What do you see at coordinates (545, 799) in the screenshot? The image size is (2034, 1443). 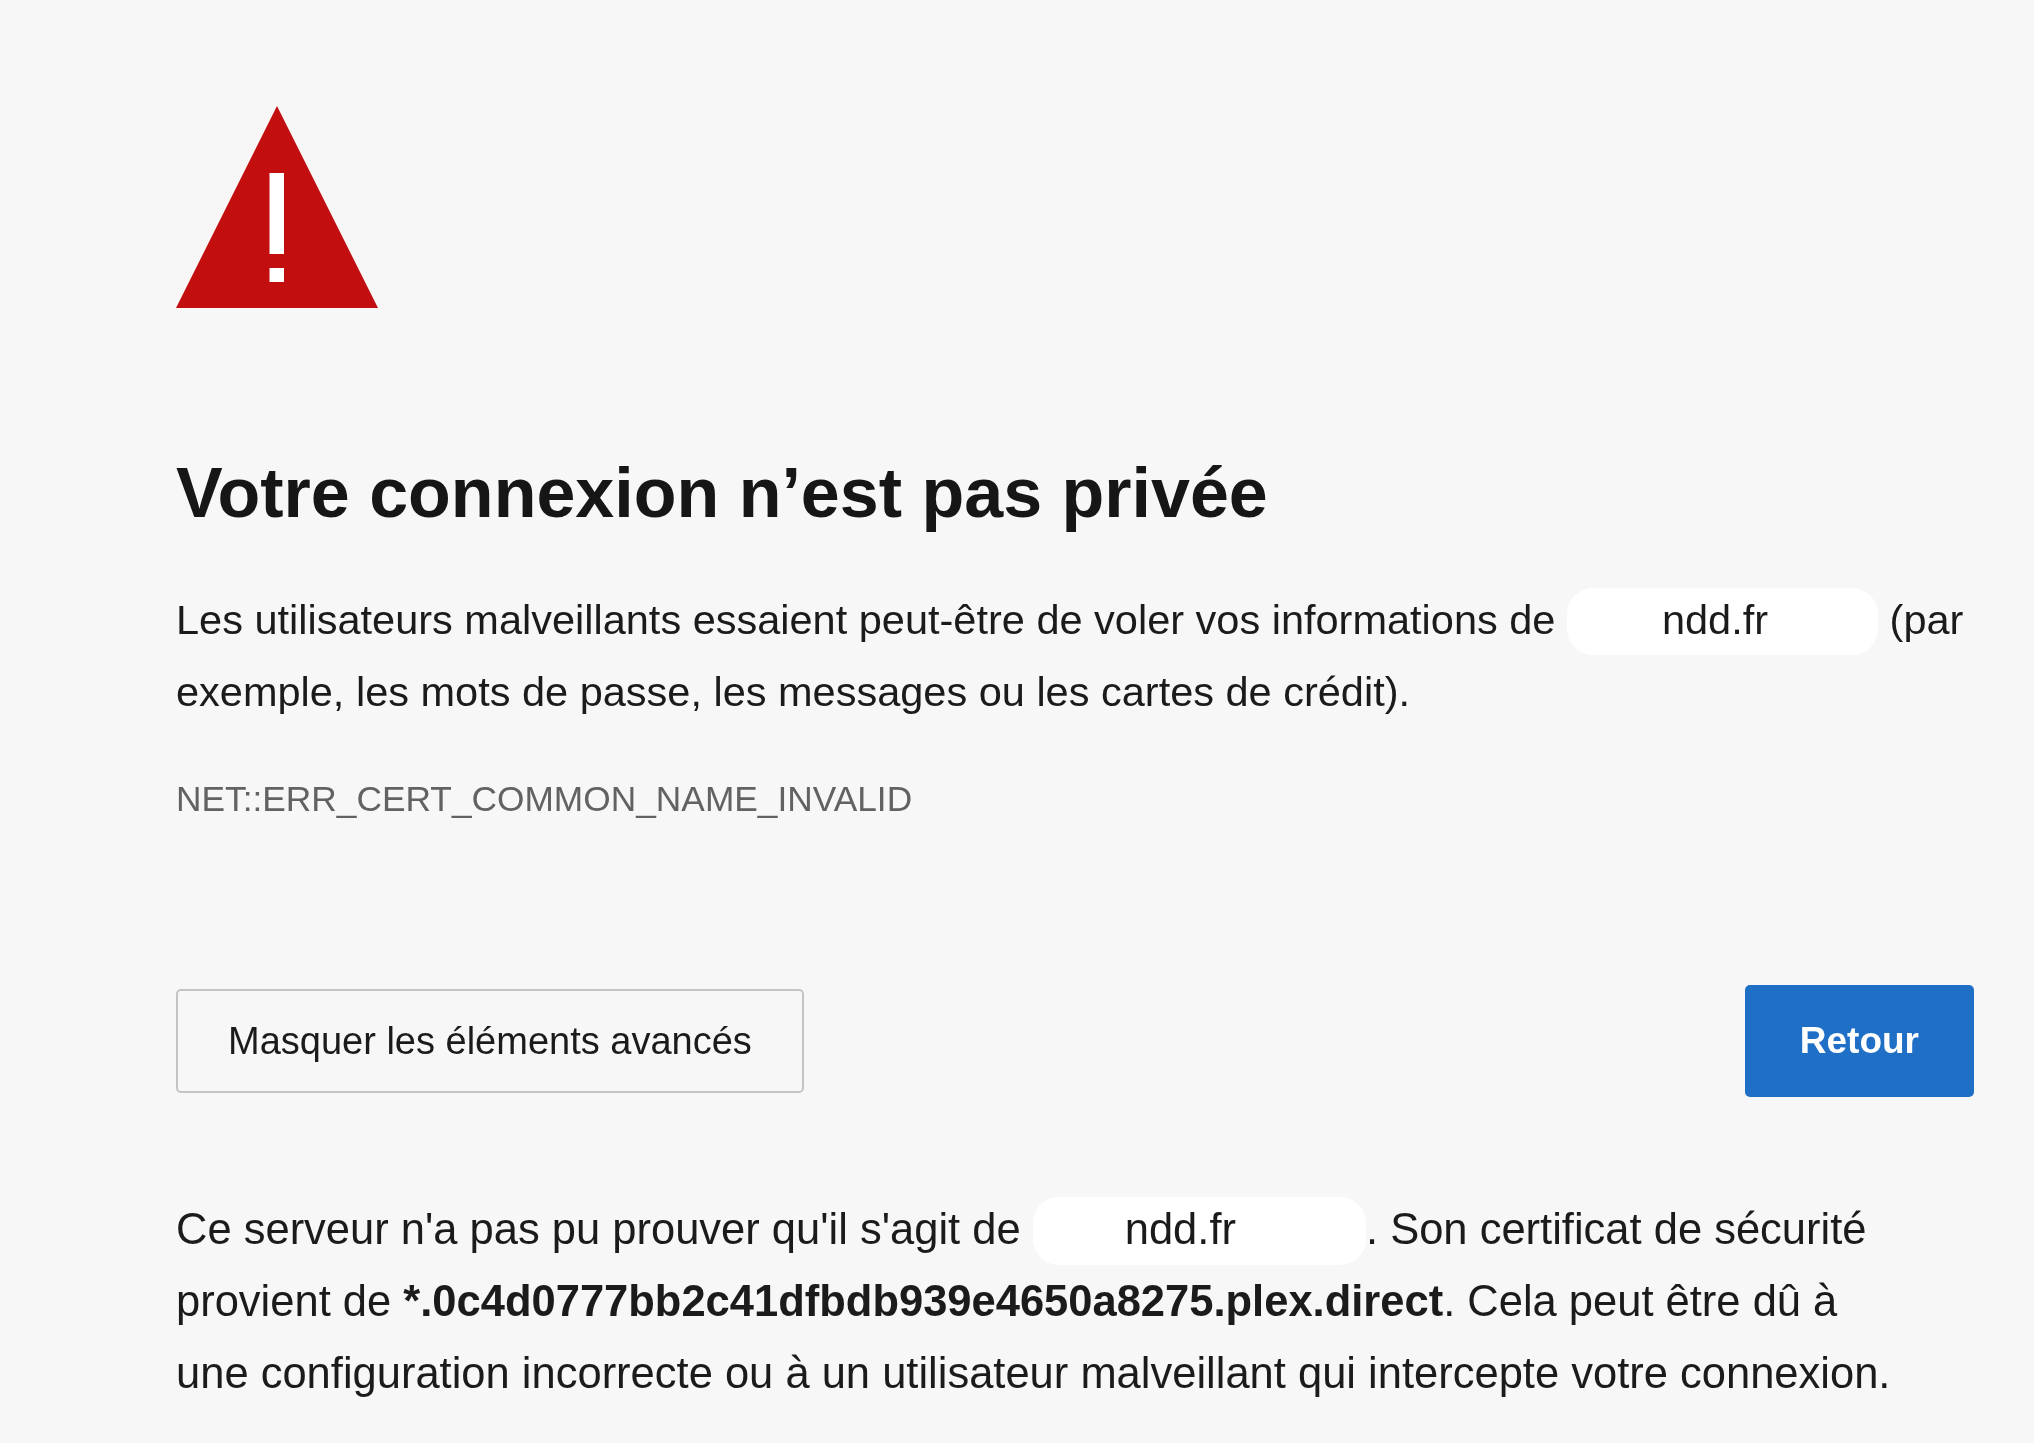 I see `error-code: NET::ERR_CERT_COMMON_NAME_INVALID` at bounding box center [545, 799].